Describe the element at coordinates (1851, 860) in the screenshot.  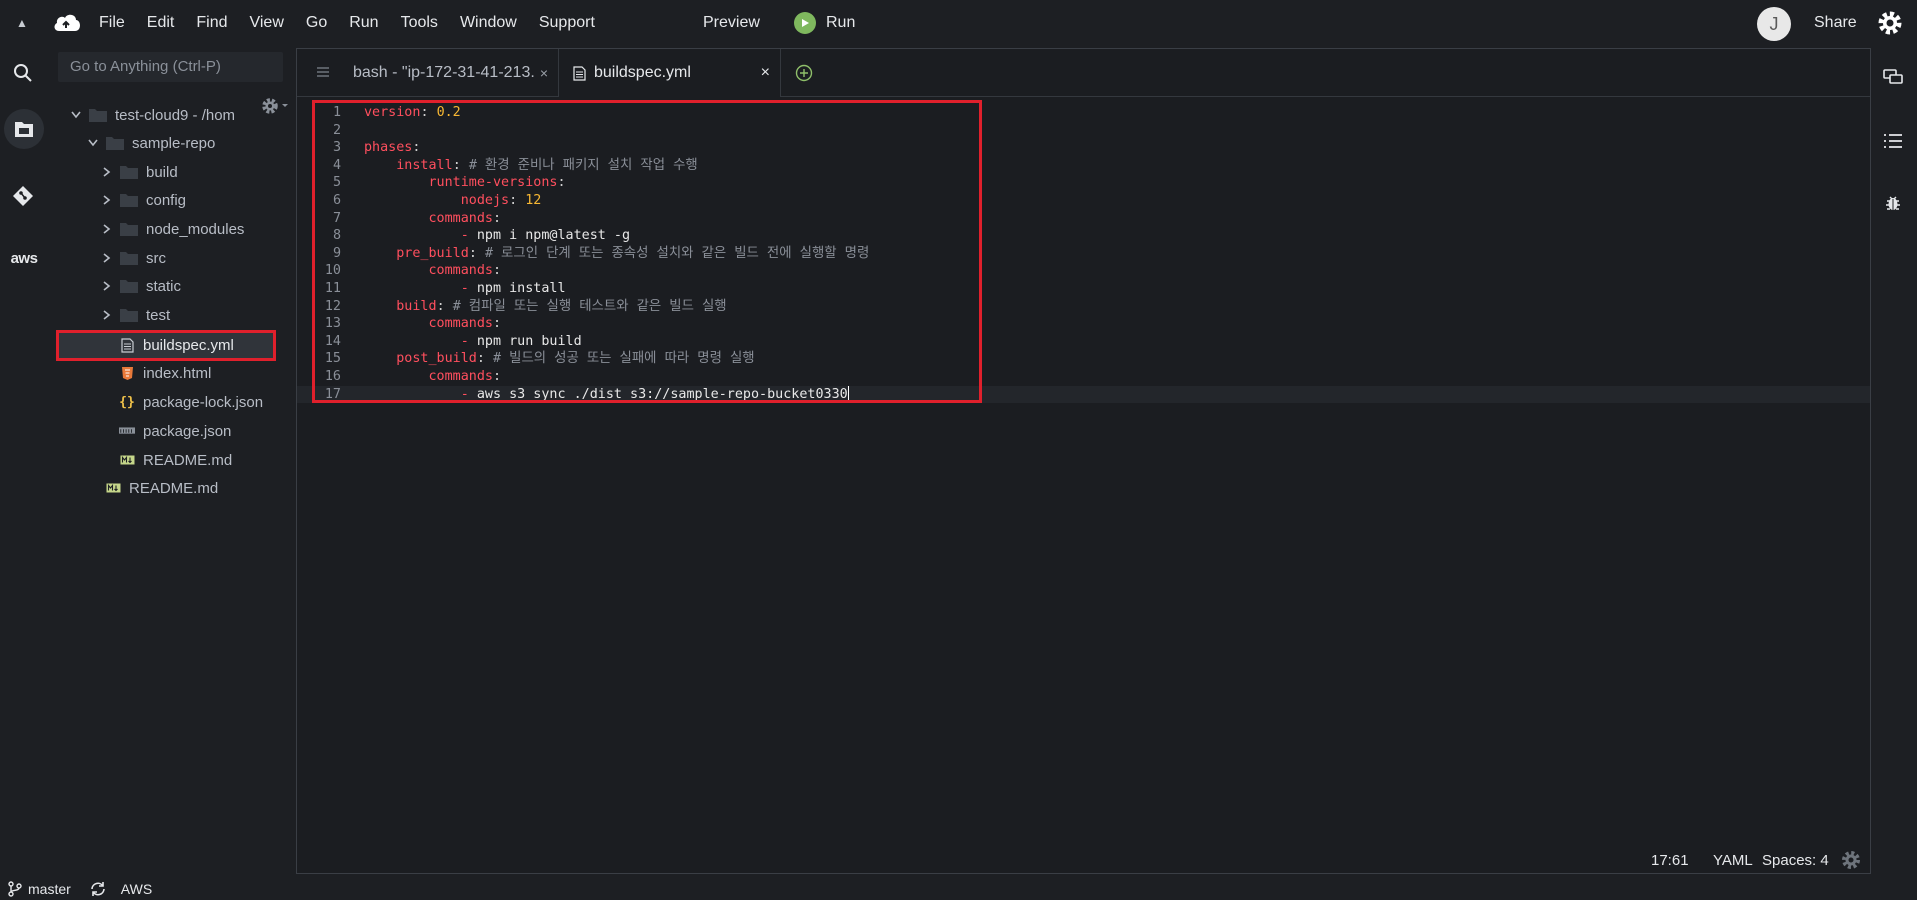
I see `editor-settings-gear-icon` at that location.